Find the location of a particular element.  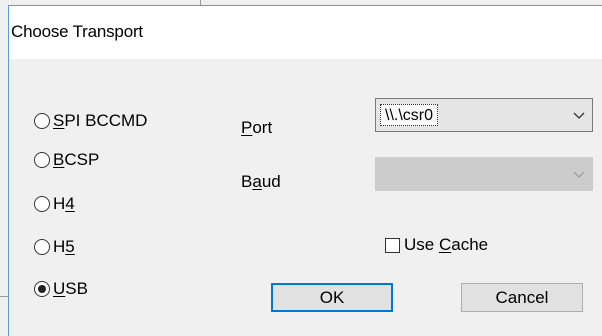

port-combobox: \\.\csr0 is located at coordinates (484, 115).